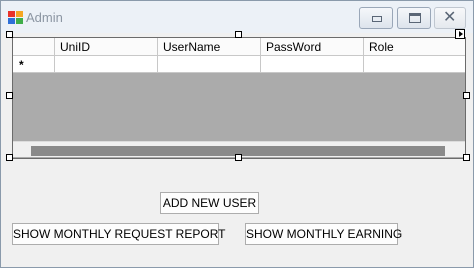 This screenshot has width=474, height=268. Describe the element at coordinates (34, 64) in the screenshot. I see `new-row-marker: *` at that location.